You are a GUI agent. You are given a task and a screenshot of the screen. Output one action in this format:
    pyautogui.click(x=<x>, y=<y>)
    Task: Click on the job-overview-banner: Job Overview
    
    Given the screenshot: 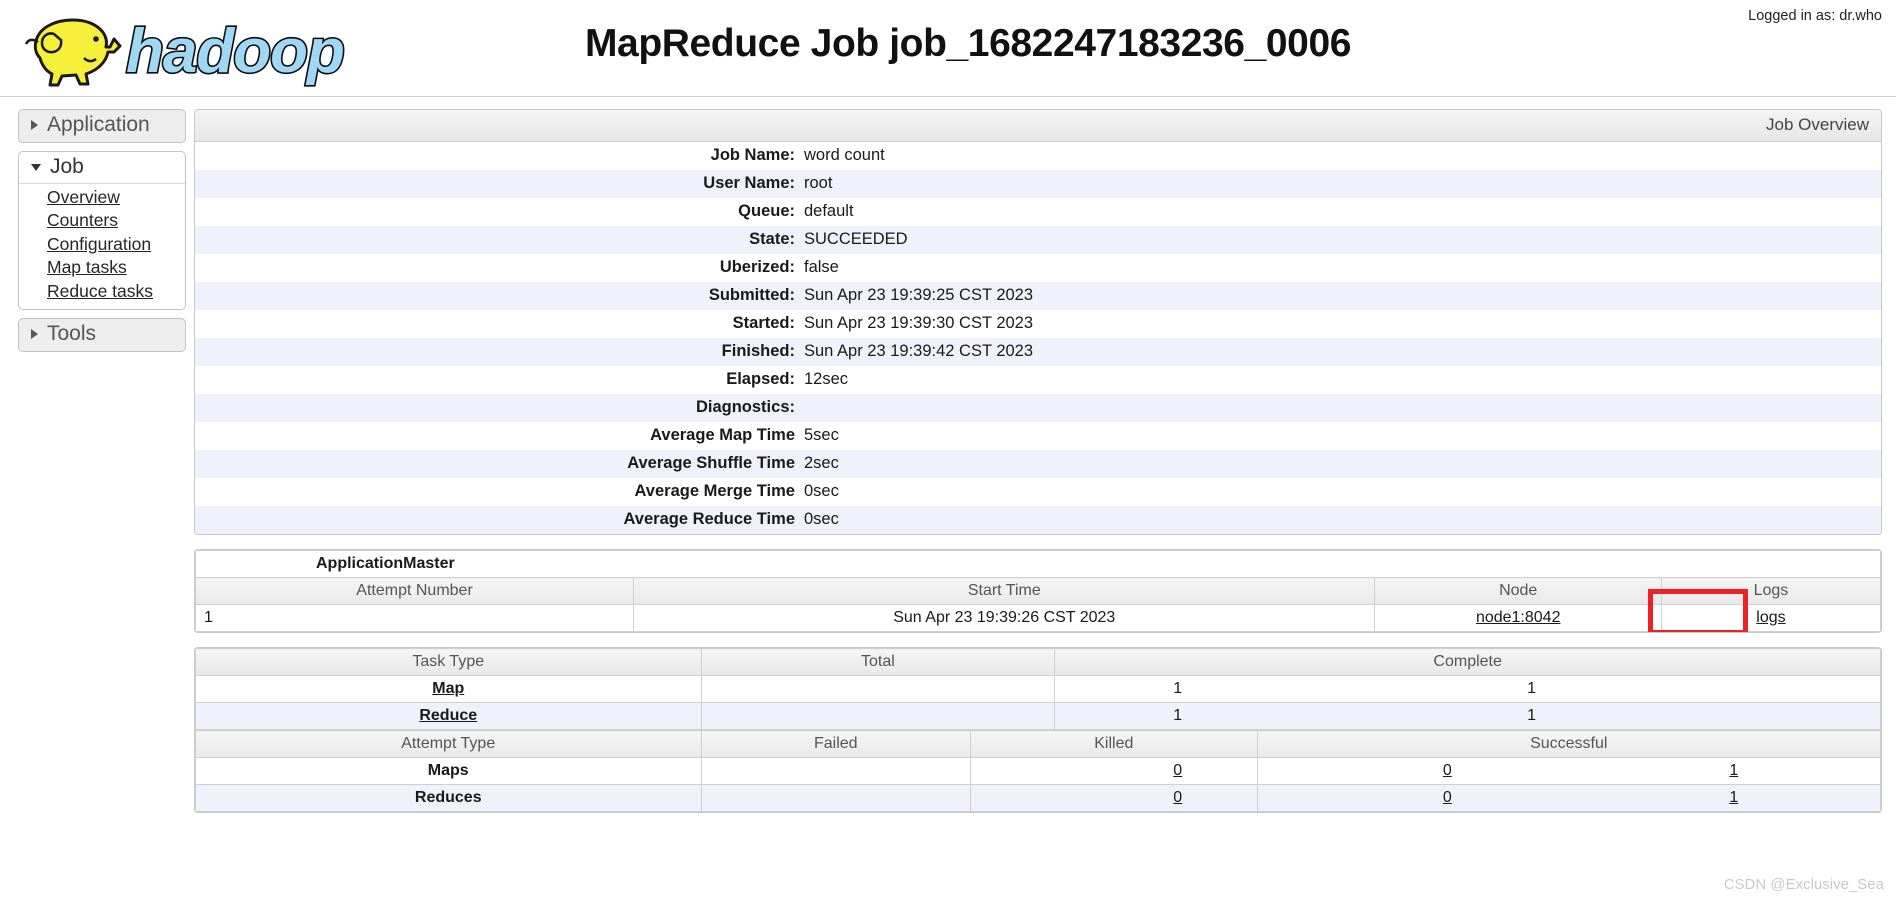 What is the action you would take?
    pyautogui.click(x=1038, y=126)
    